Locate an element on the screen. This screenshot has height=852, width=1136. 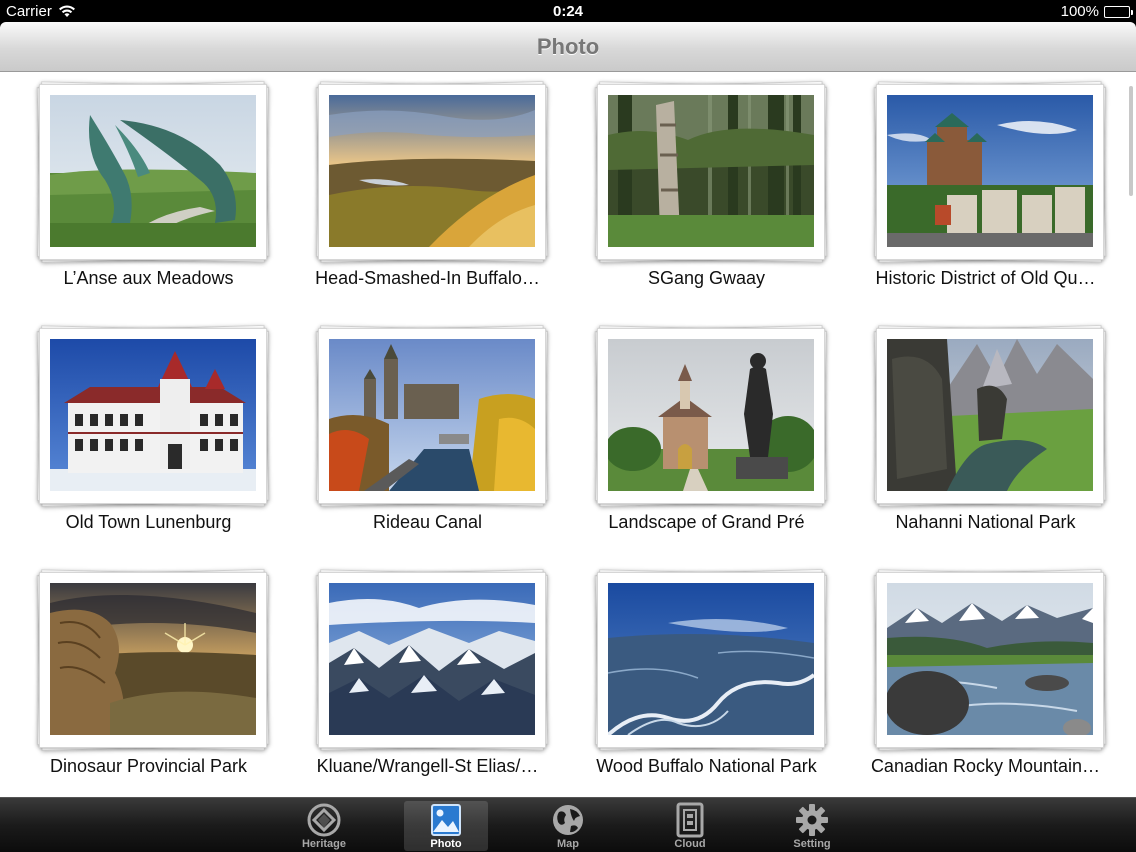
tab-label: Photo is located at coordinates (446, 844).